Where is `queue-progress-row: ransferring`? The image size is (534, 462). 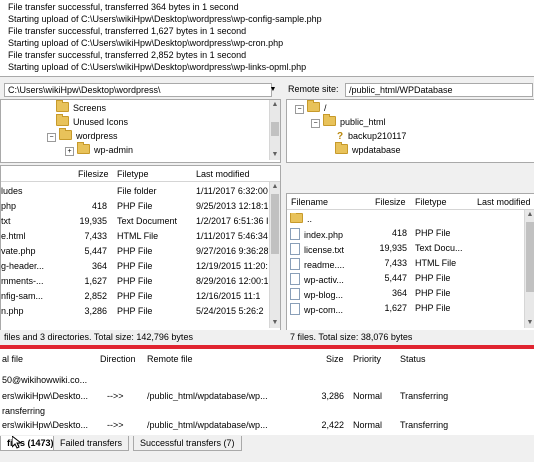
queue-progress-row: ransferring is located at coordinates (24, 411).